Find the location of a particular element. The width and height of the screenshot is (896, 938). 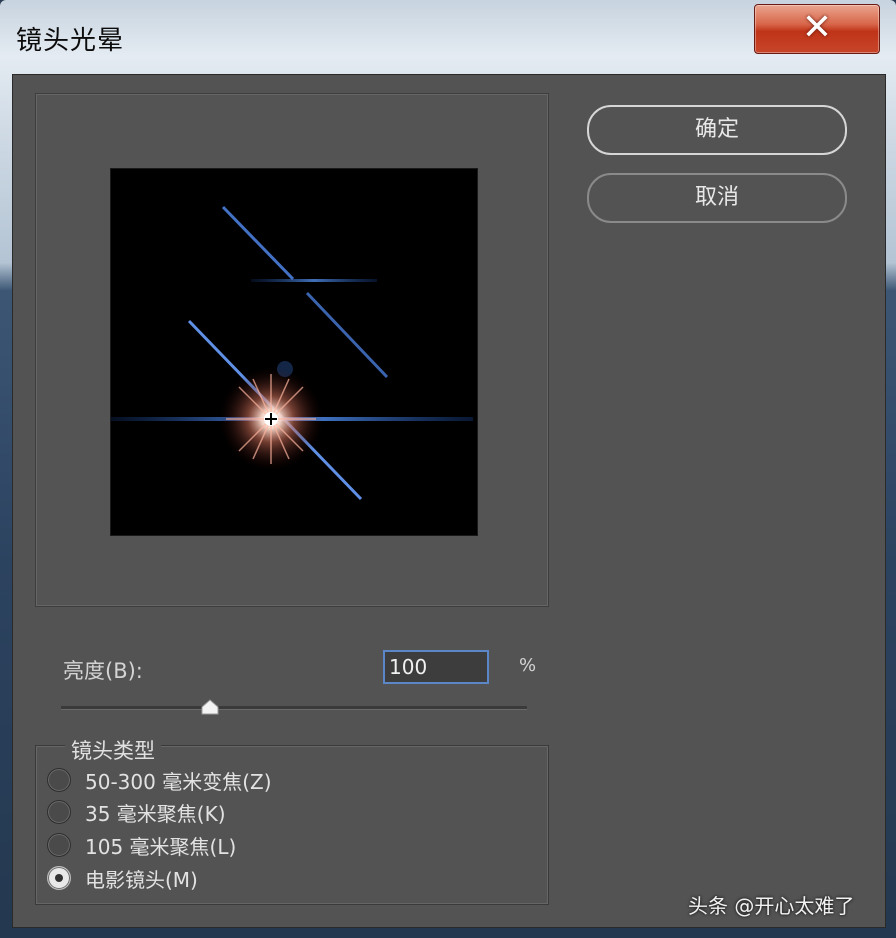

flare-graphic is located at coordinates (292, 353).